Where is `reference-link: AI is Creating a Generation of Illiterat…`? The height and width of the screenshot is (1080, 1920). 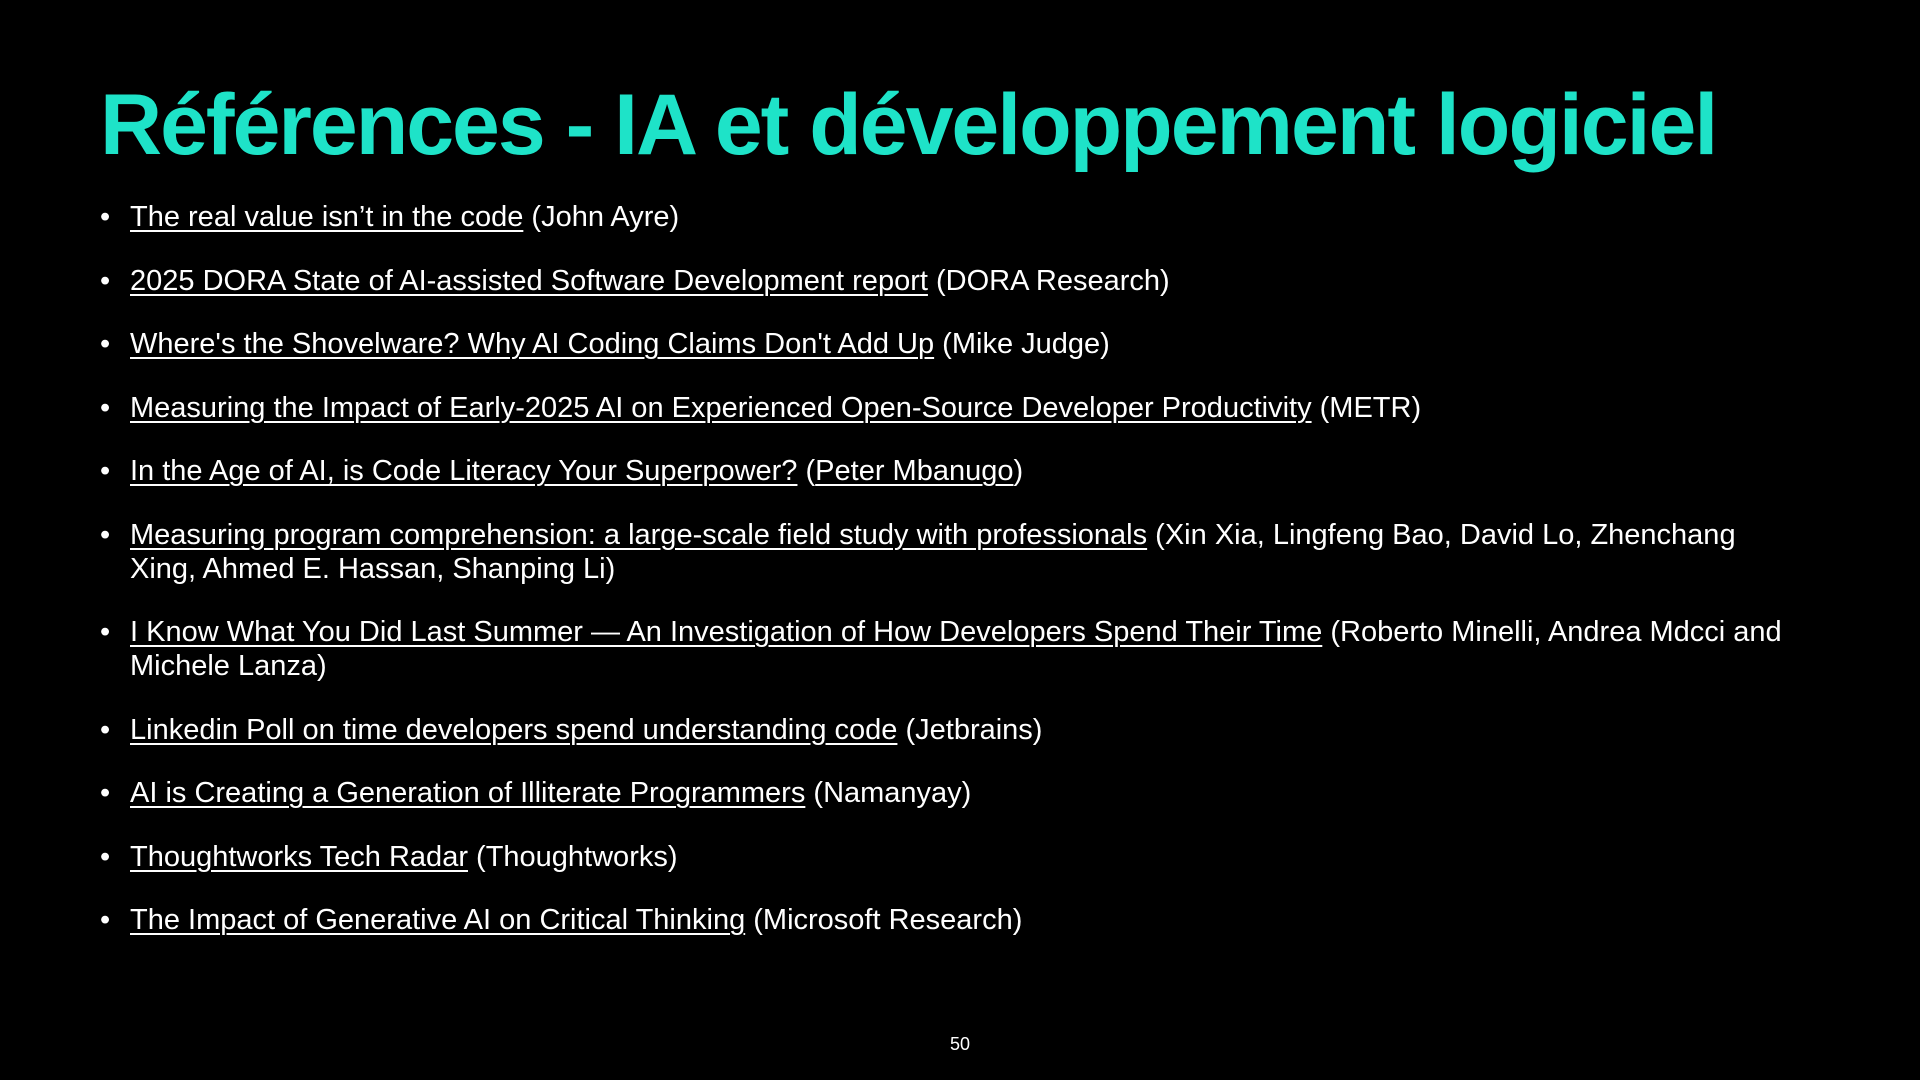 reference-link: AI is Creating a Generation of Illiterat… is located at coordinates (467, 793).